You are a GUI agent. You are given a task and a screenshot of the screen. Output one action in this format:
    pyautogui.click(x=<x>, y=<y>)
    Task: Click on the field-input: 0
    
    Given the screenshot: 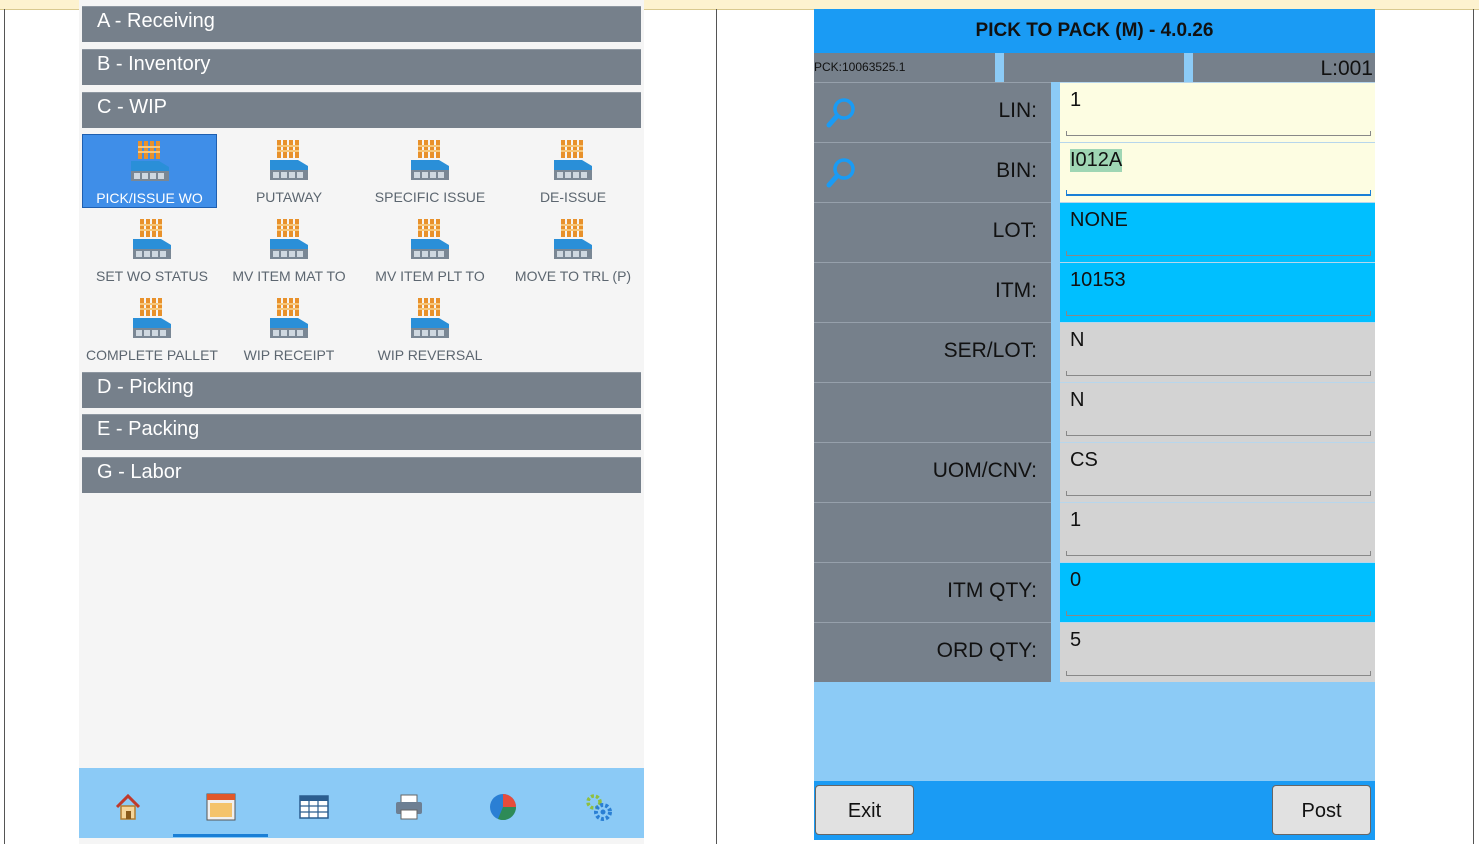 What is the action you would take?
    pyautogui.click(x=1217, y=592)
    